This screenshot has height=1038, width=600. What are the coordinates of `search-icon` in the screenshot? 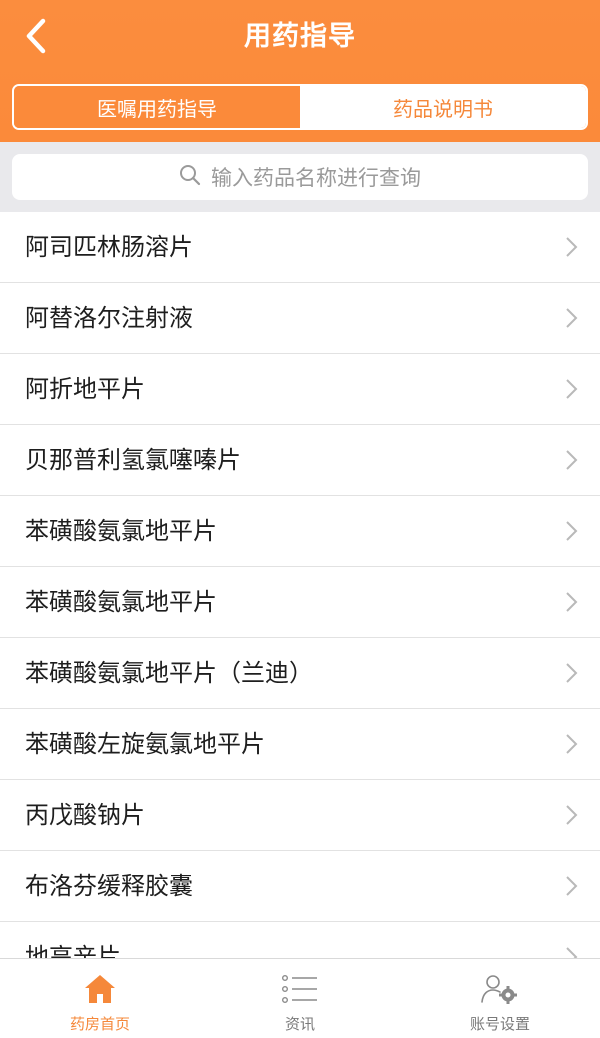 It's located at (195, 177).